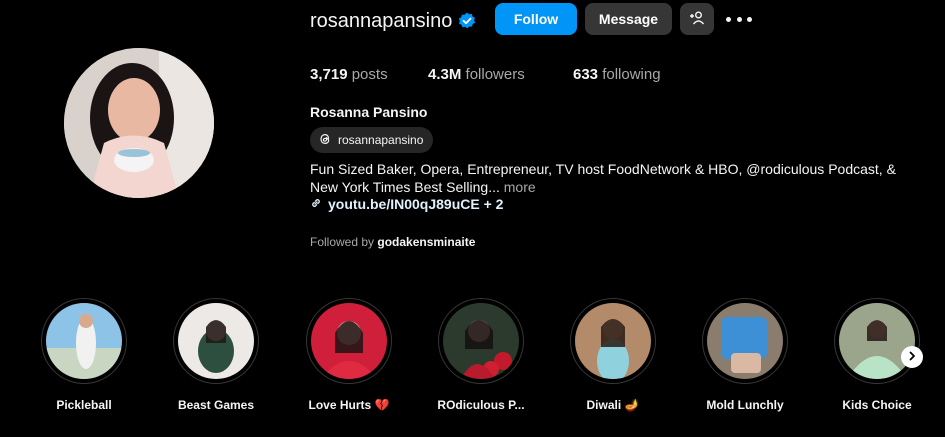 The width and height of the screenshot is (945, 437). Describe the element at coordinates (316, 204) in the screenshot. I see `link-icon` at that location.